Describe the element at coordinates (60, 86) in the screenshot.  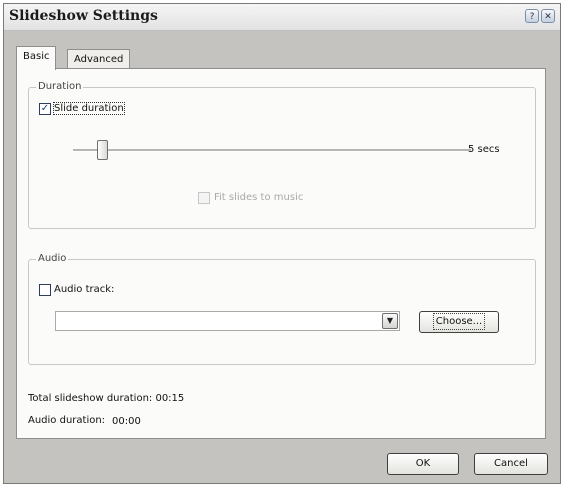
I see `duration-group-label: Duration` at that location.